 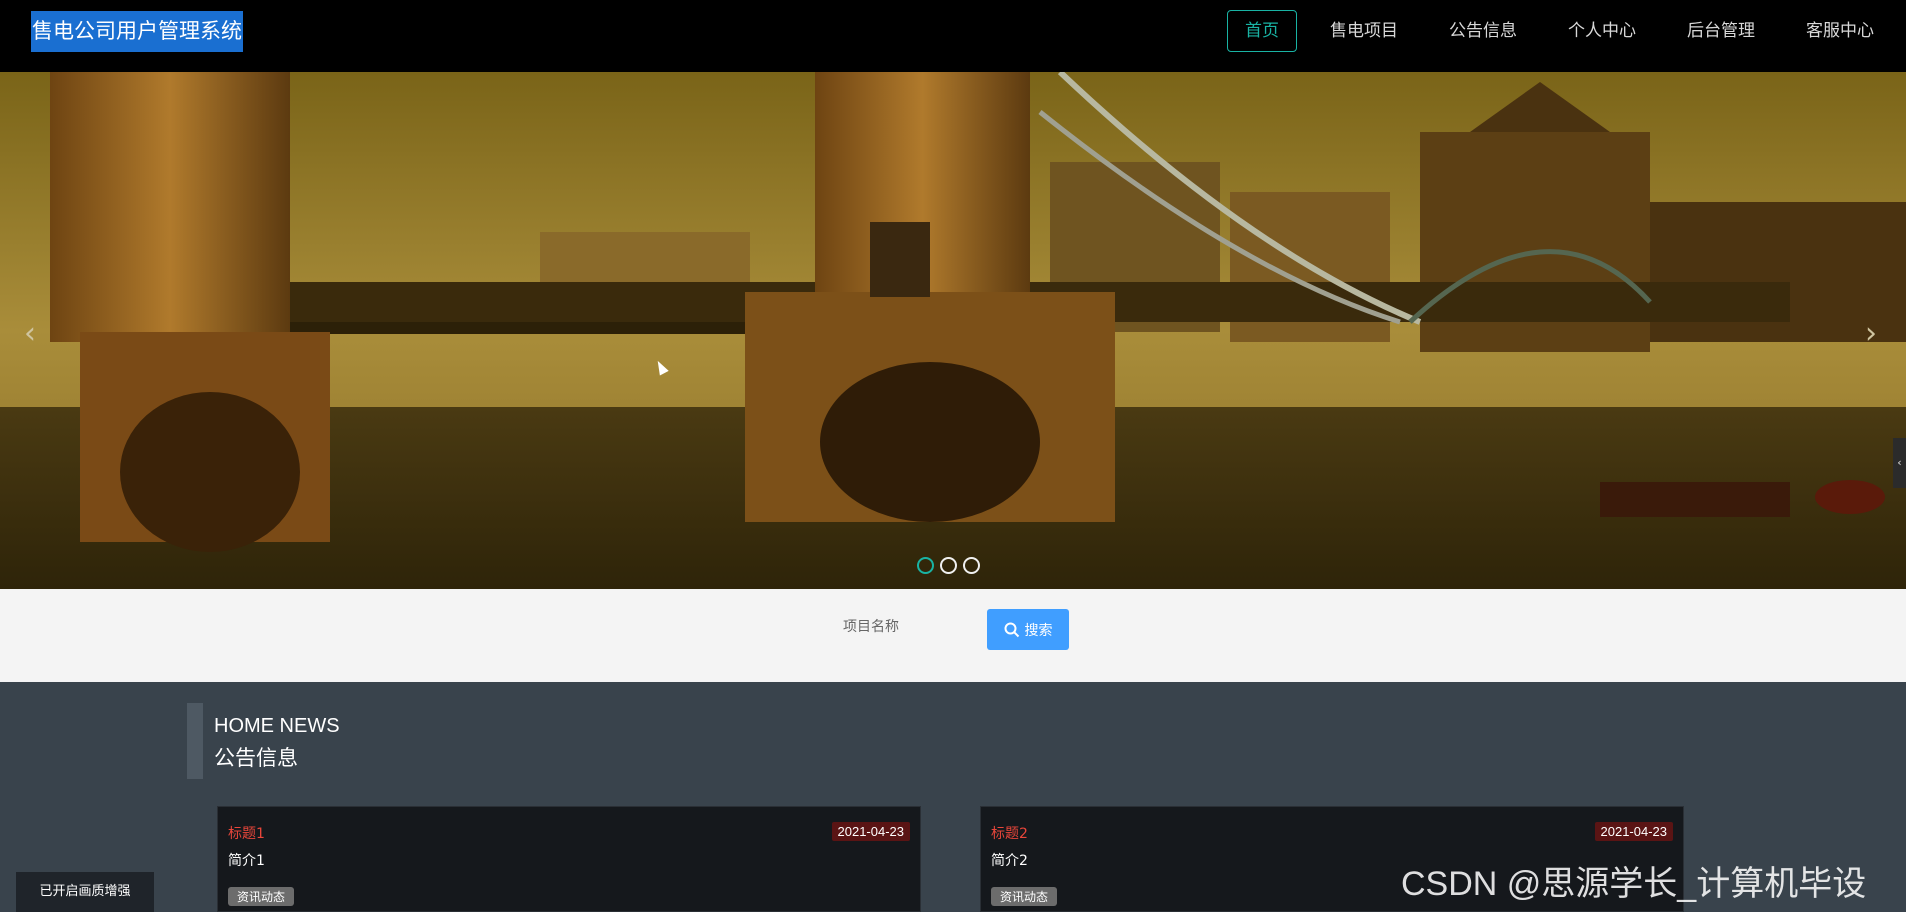 What do you see at coordinates (953, 36) in the screenshot?
I see `top-navbar: 售电公司用户管理系统 首页 售电项目 公告信息 个人中心 后台管理 客服中心` at bounding box center [953, 36].